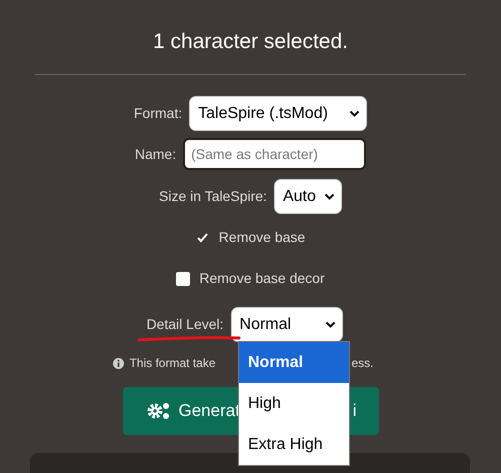 The image size is (501, 473). What do you see at coordinates (155, 154) in the screenshot?
I see `field-label: Name:` at bounding box center [155, 154].